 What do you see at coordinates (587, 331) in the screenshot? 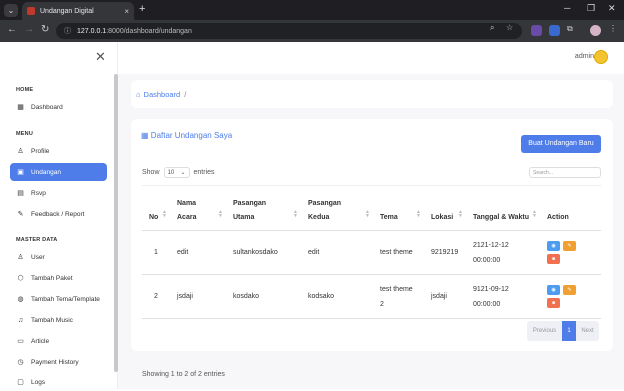
I see `pagination-next: Next` at bounding box center [587, 331].